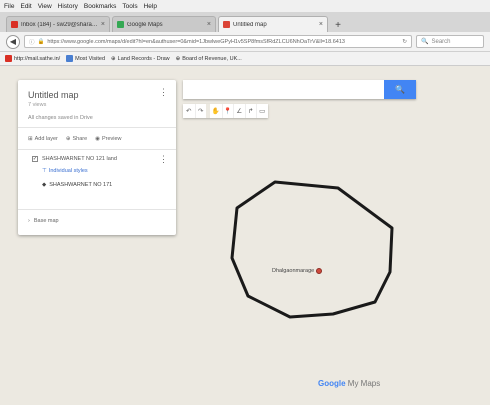 The width and height of the screenshot is (490, 405). Describe the element at coordinates (46, 221) in the screenshot. I see `base-map-label: Base map` at that location.